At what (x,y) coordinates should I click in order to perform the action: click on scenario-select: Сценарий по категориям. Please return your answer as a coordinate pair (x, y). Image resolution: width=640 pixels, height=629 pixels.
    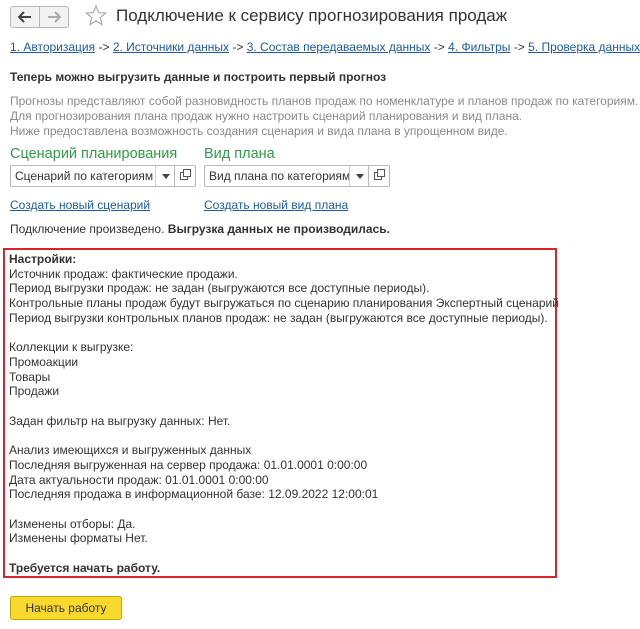
    Looking at the image, I should click on (93, 176).